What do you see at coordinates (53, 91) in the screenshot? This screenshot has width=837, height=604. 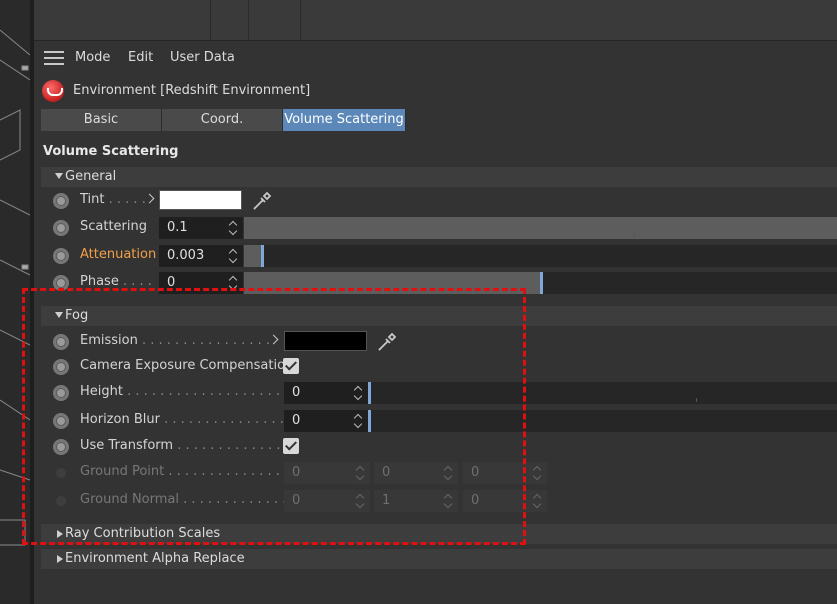 I see `redshift-environment-icon` at bounding box center [53, 91].